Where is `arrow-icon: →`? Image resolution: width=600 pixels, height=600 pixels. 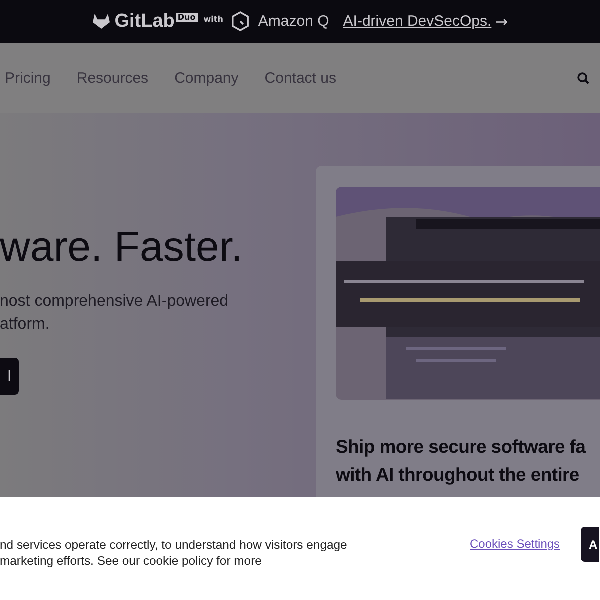 arrow-icon: → is located at coordinates (502, 21).